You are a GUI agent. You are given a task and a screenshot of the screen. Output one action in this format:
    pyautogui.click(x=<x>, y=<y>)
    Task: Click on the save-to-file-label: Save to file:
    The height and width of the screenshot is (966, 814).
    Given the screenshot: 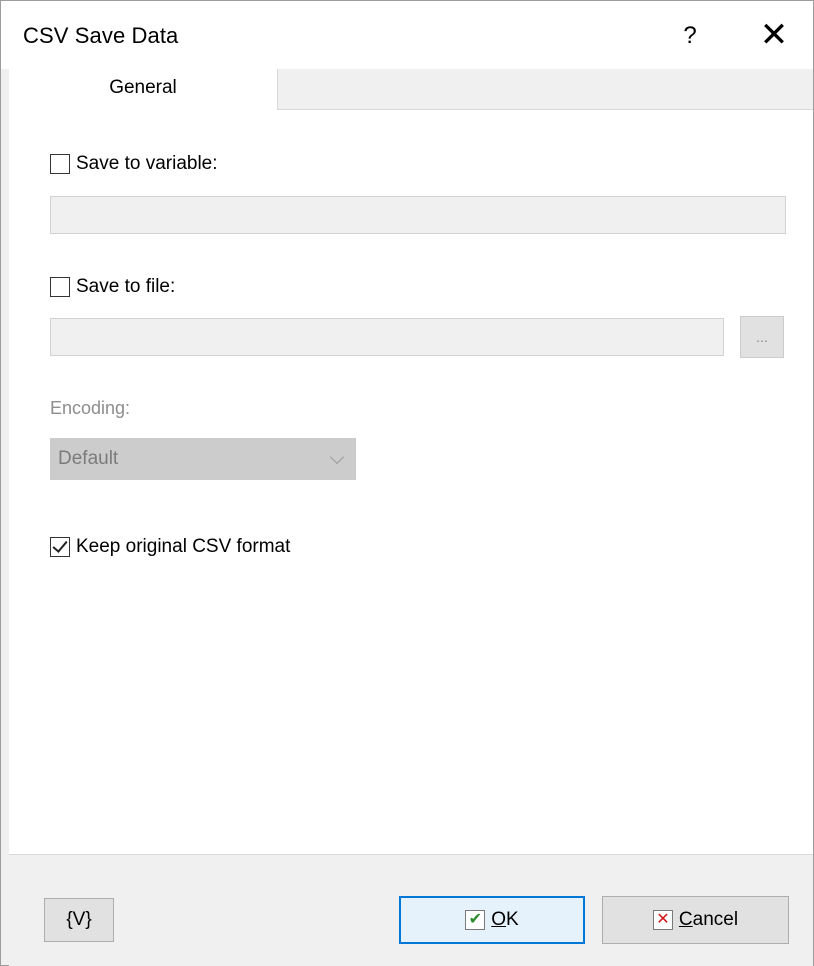 What is the action you would take?
    pyautogui.click(x=126, y=286)
    